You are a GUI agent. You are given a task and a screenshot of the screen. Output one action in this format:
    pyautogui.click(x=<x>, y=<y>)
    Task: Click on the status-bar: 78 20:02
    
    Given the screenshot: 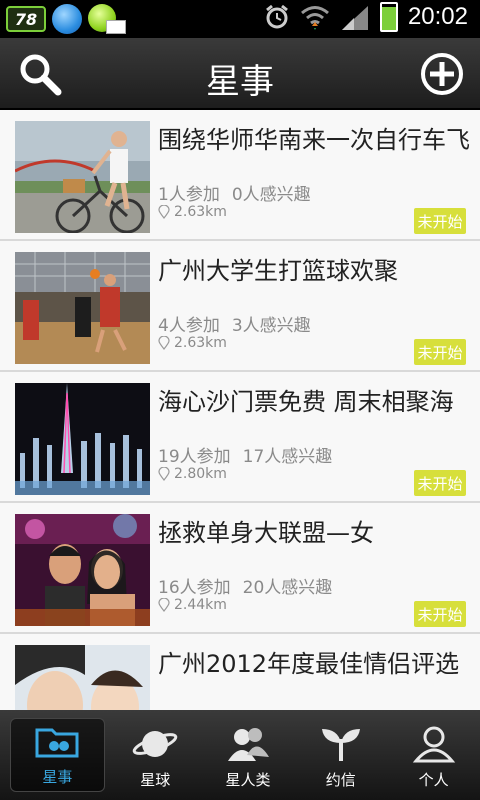 What is the action you would take?
    pyautogui.click(x=240, y=19)
    